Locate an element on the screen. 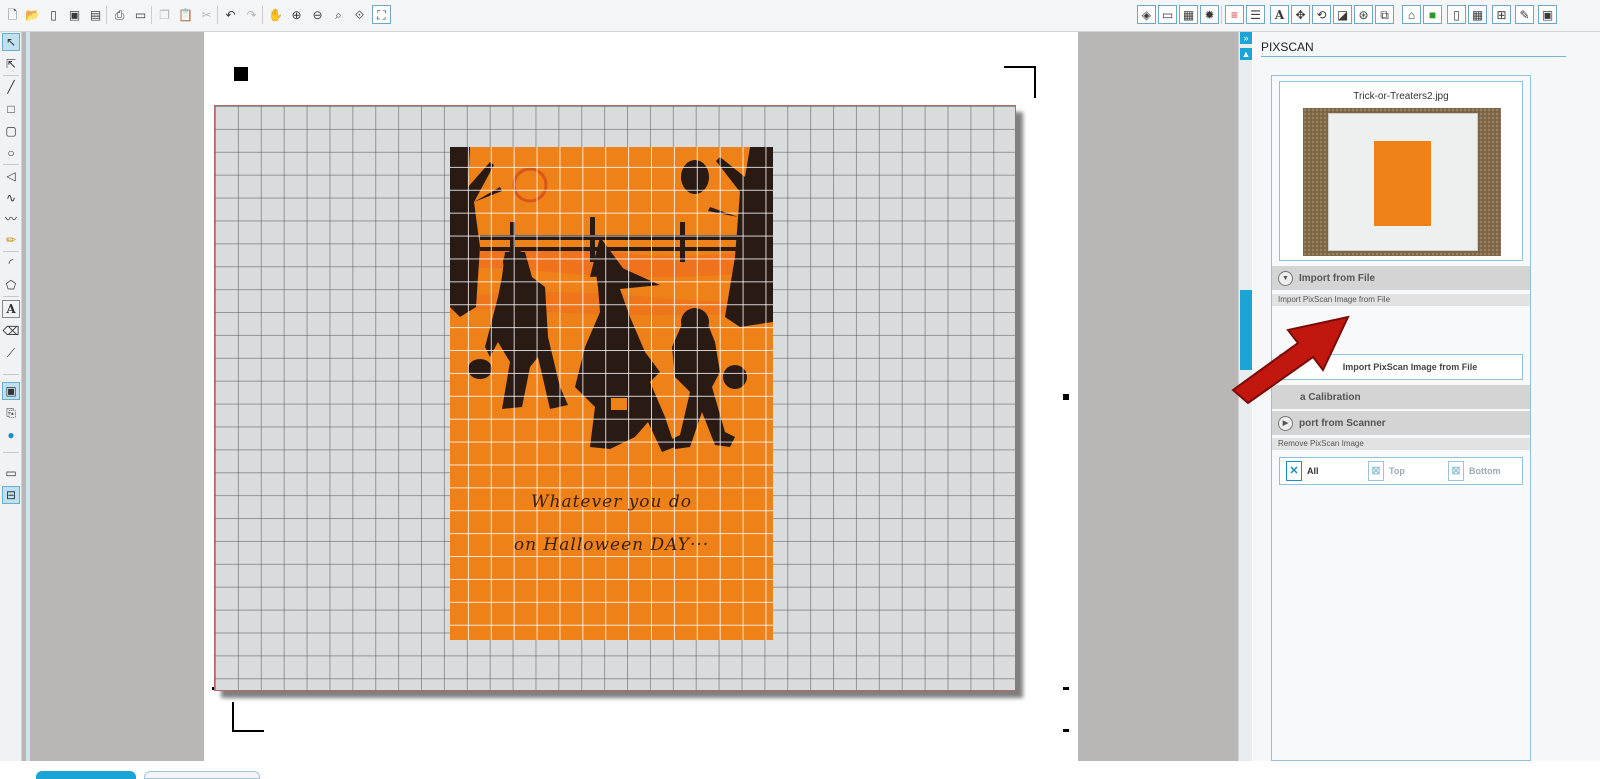 Image resolution: width=1600 pixels, height=779 pixels. thumbnail-filename: Trick-or-Treaters2.jpg is located at coordinates (1401, 96).